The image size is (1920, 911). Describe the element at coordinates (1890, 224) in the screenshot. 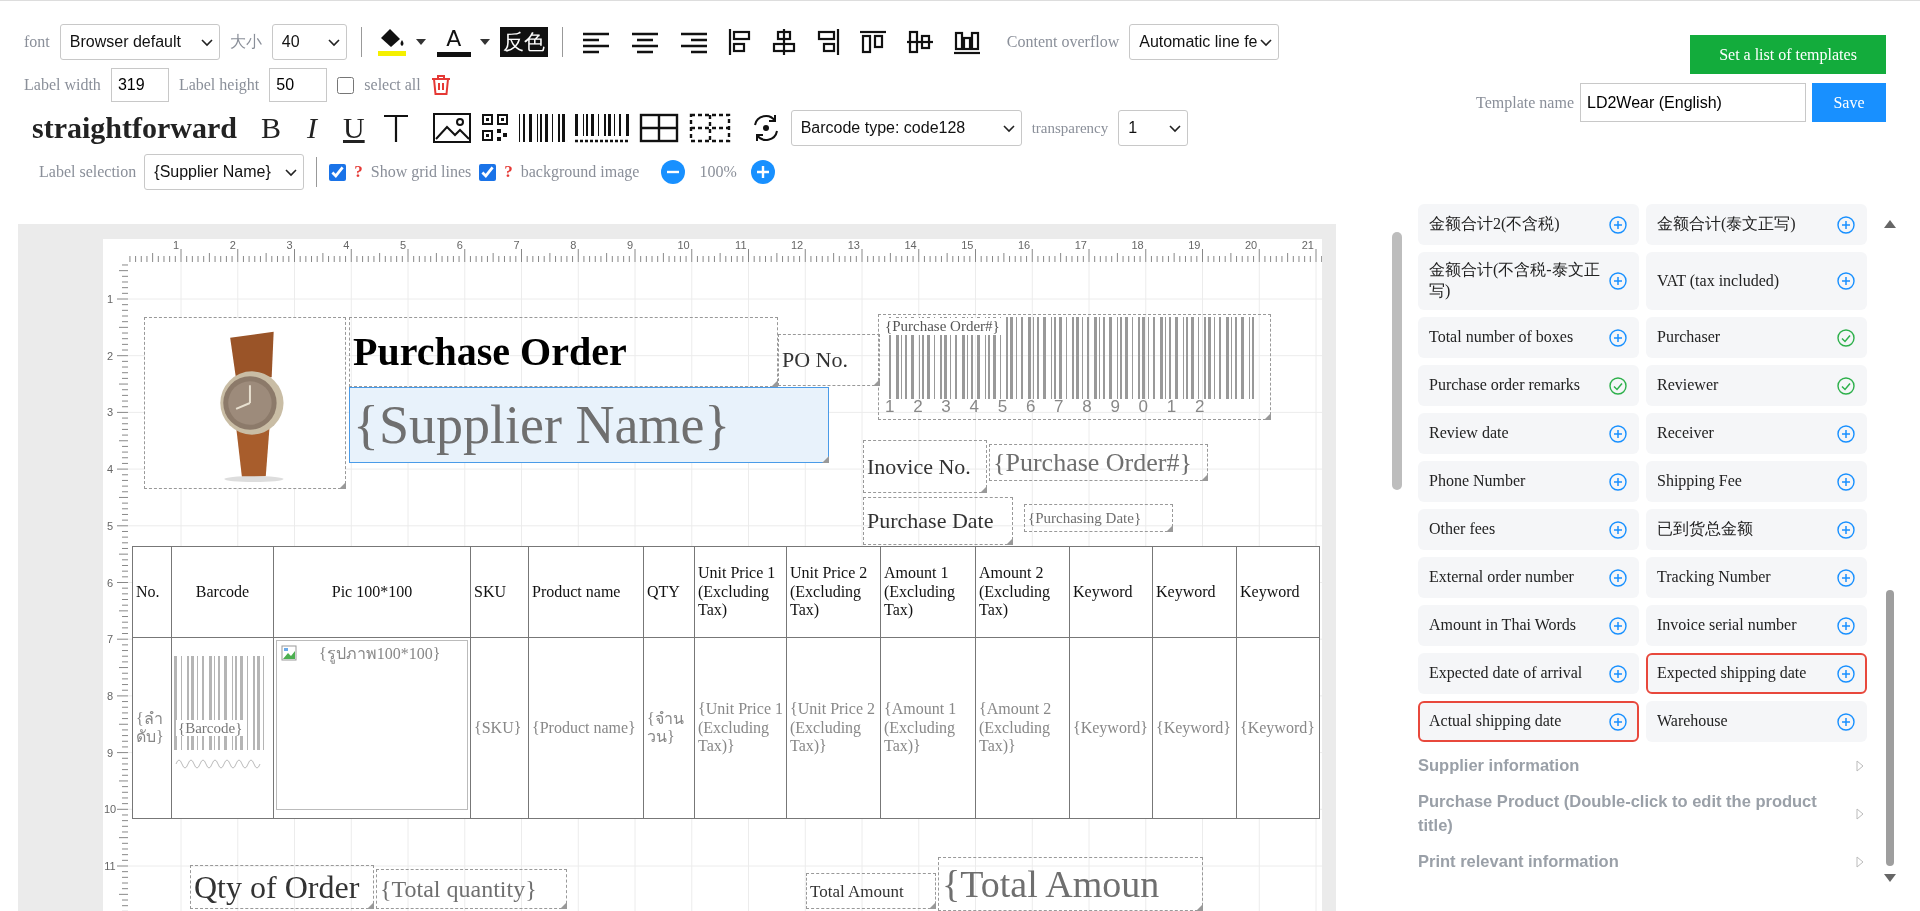

I see `scroll-up-icon` at that location.